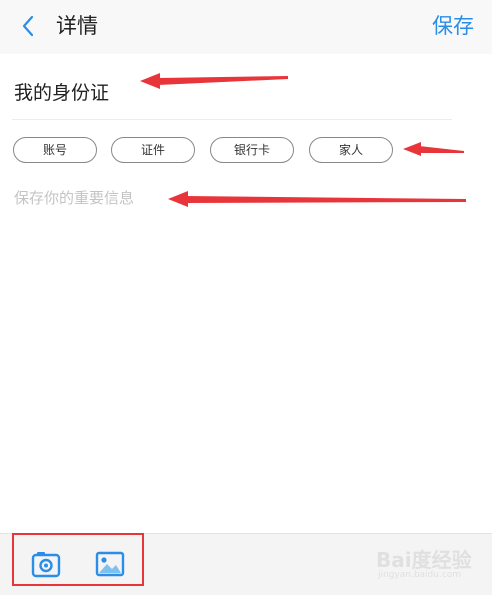  What do you see at coordinates (55, 150) in the screenshot?
I see `tag-account: 账号` at bounding box center [55, 150].